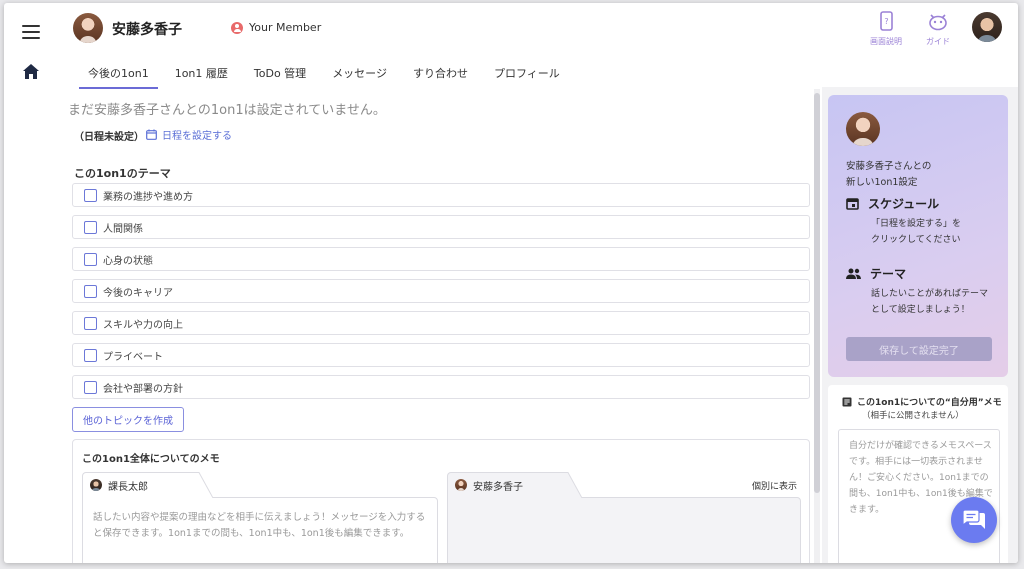 Image resolution: width=1024 pixels, height=569 pixels. I want to click on member-memo-tab-slope, so click(572, 485).